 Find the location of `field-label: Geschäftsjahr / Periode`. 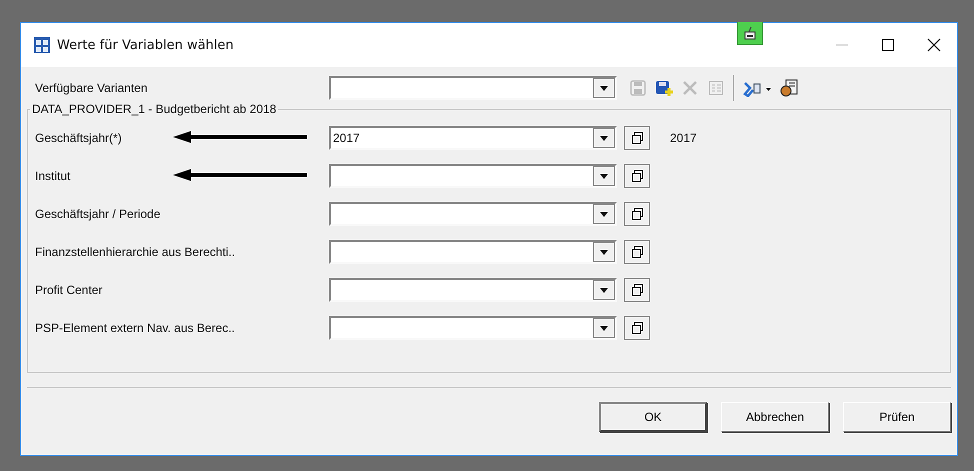

field-label: Geschäftsjahr / Periode is located at coordinates (98, 214).